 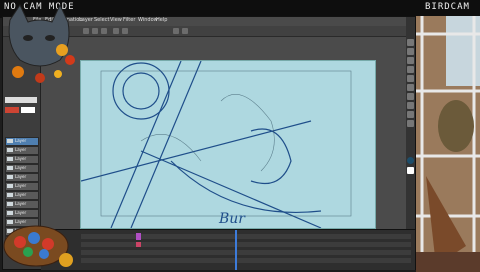 What do you see at coordinates (38, 246) in the screenshot?
I see `nest-icon` at bounding box center [38, 246].